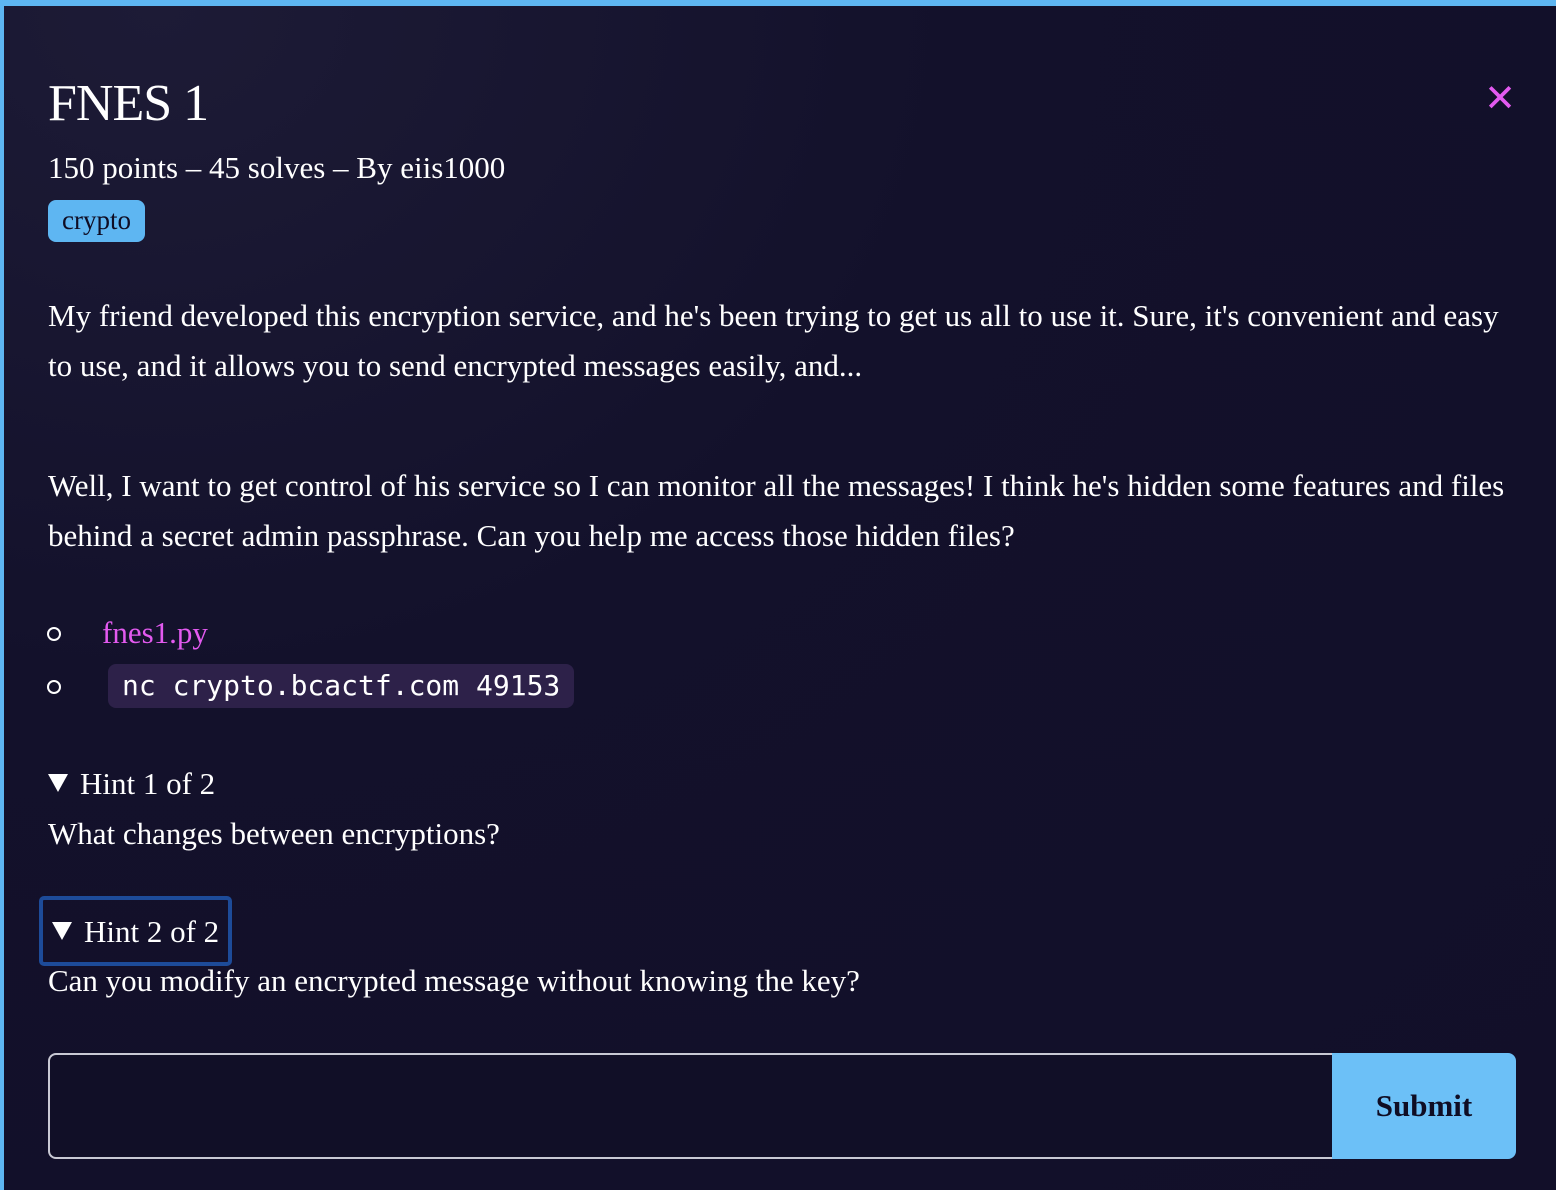 The image size is (1556, 1190). I want to click on submit-button: Submit, so click(1424, 1106).